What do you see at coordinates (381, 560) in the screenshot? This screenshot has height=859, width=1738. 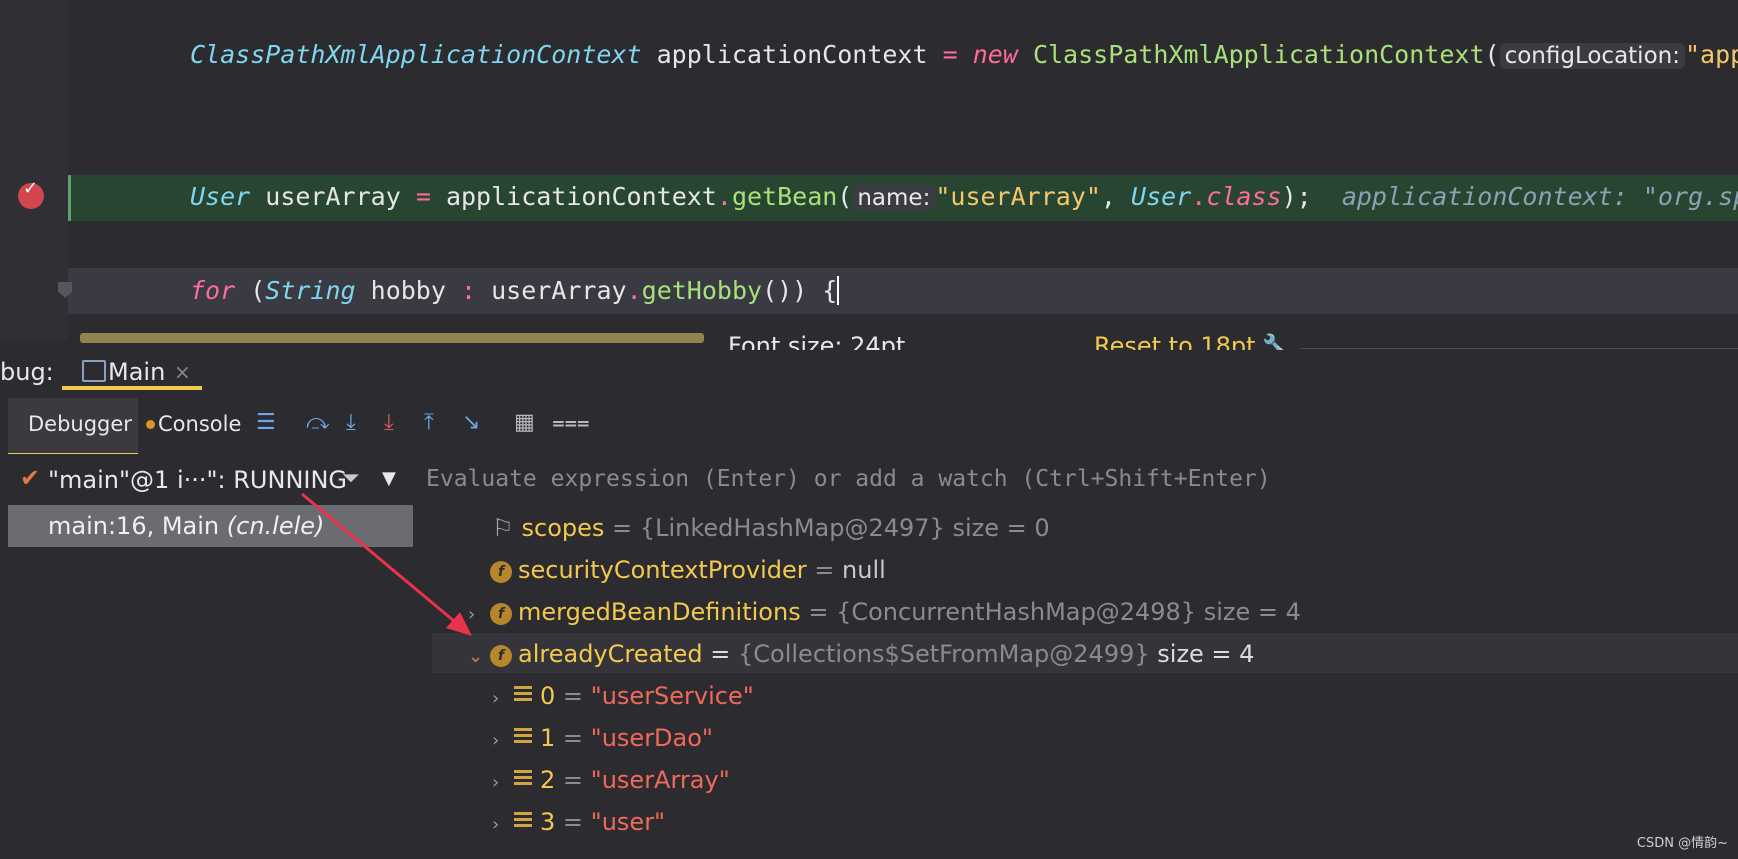 I see `arrow-line` at bounding box center [381, 560].